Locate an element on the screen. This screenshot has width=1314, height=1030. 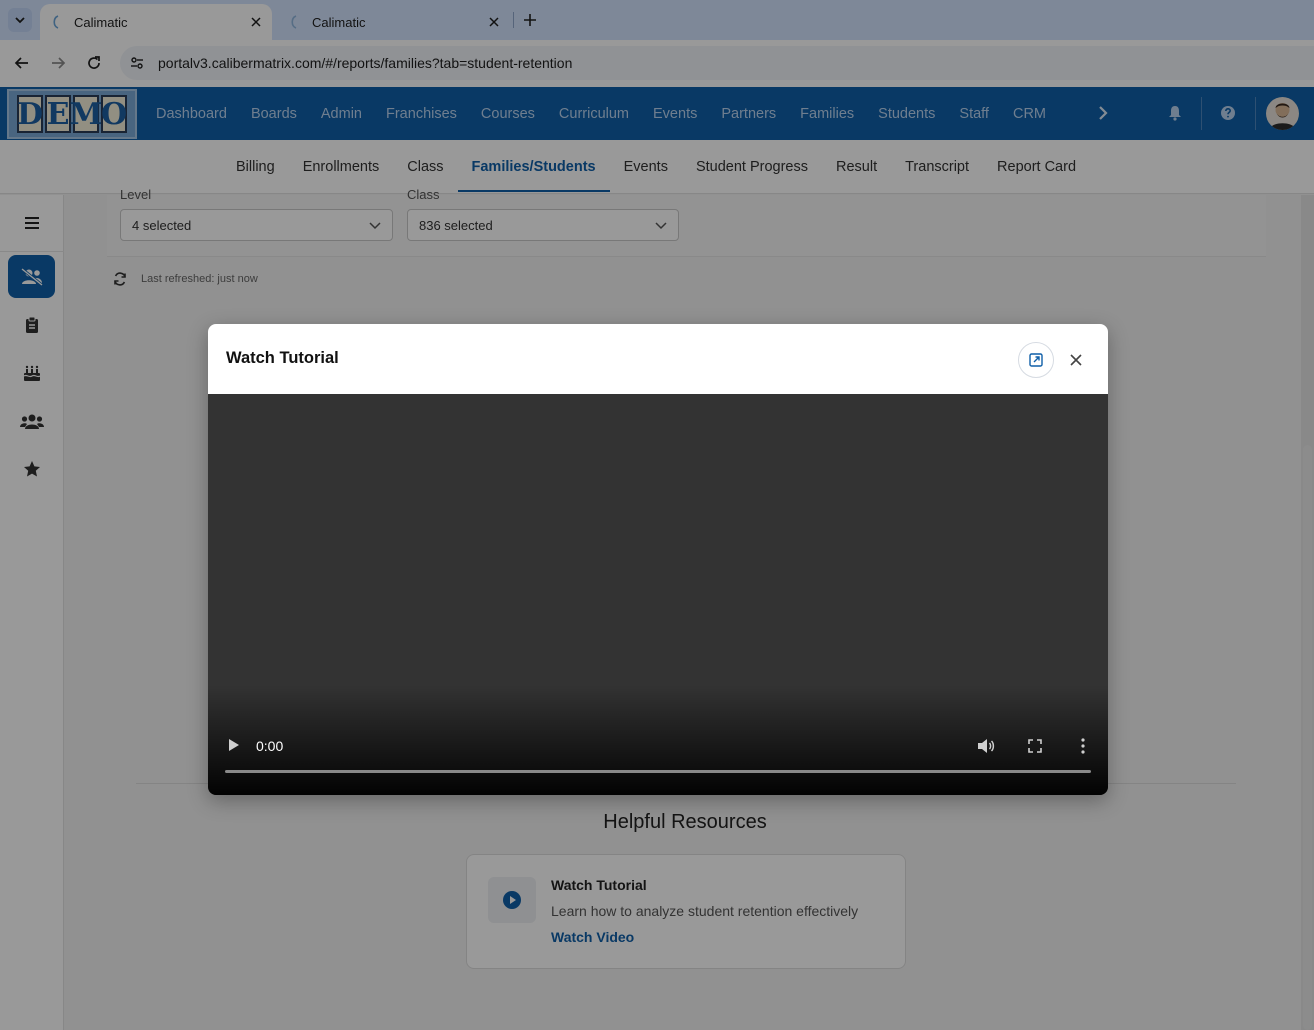
page-scrollbar is located at coordinates (1307, 612).